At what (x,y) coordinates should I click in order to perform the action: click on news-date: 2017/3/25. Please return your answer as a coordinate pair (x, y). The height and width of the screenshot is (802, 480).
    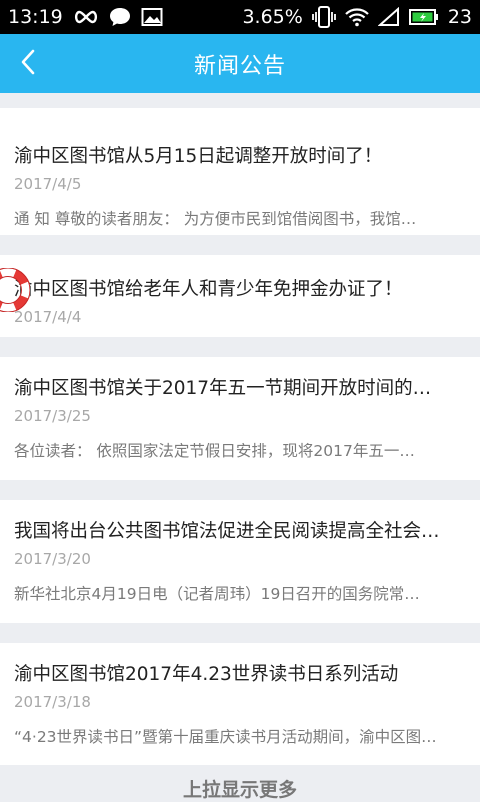
    Looking at the image, I should click on (52, 416).